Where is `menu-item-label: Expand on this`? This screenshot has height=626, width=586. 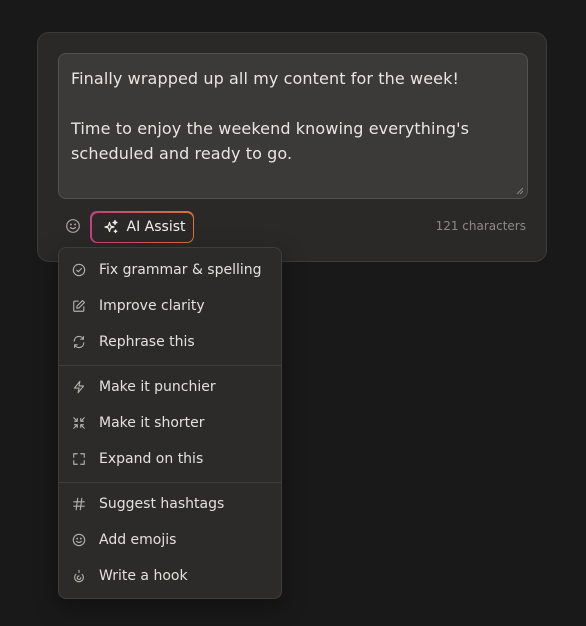
menu-item-label: Expand on this is located at coordinates (151, 459).